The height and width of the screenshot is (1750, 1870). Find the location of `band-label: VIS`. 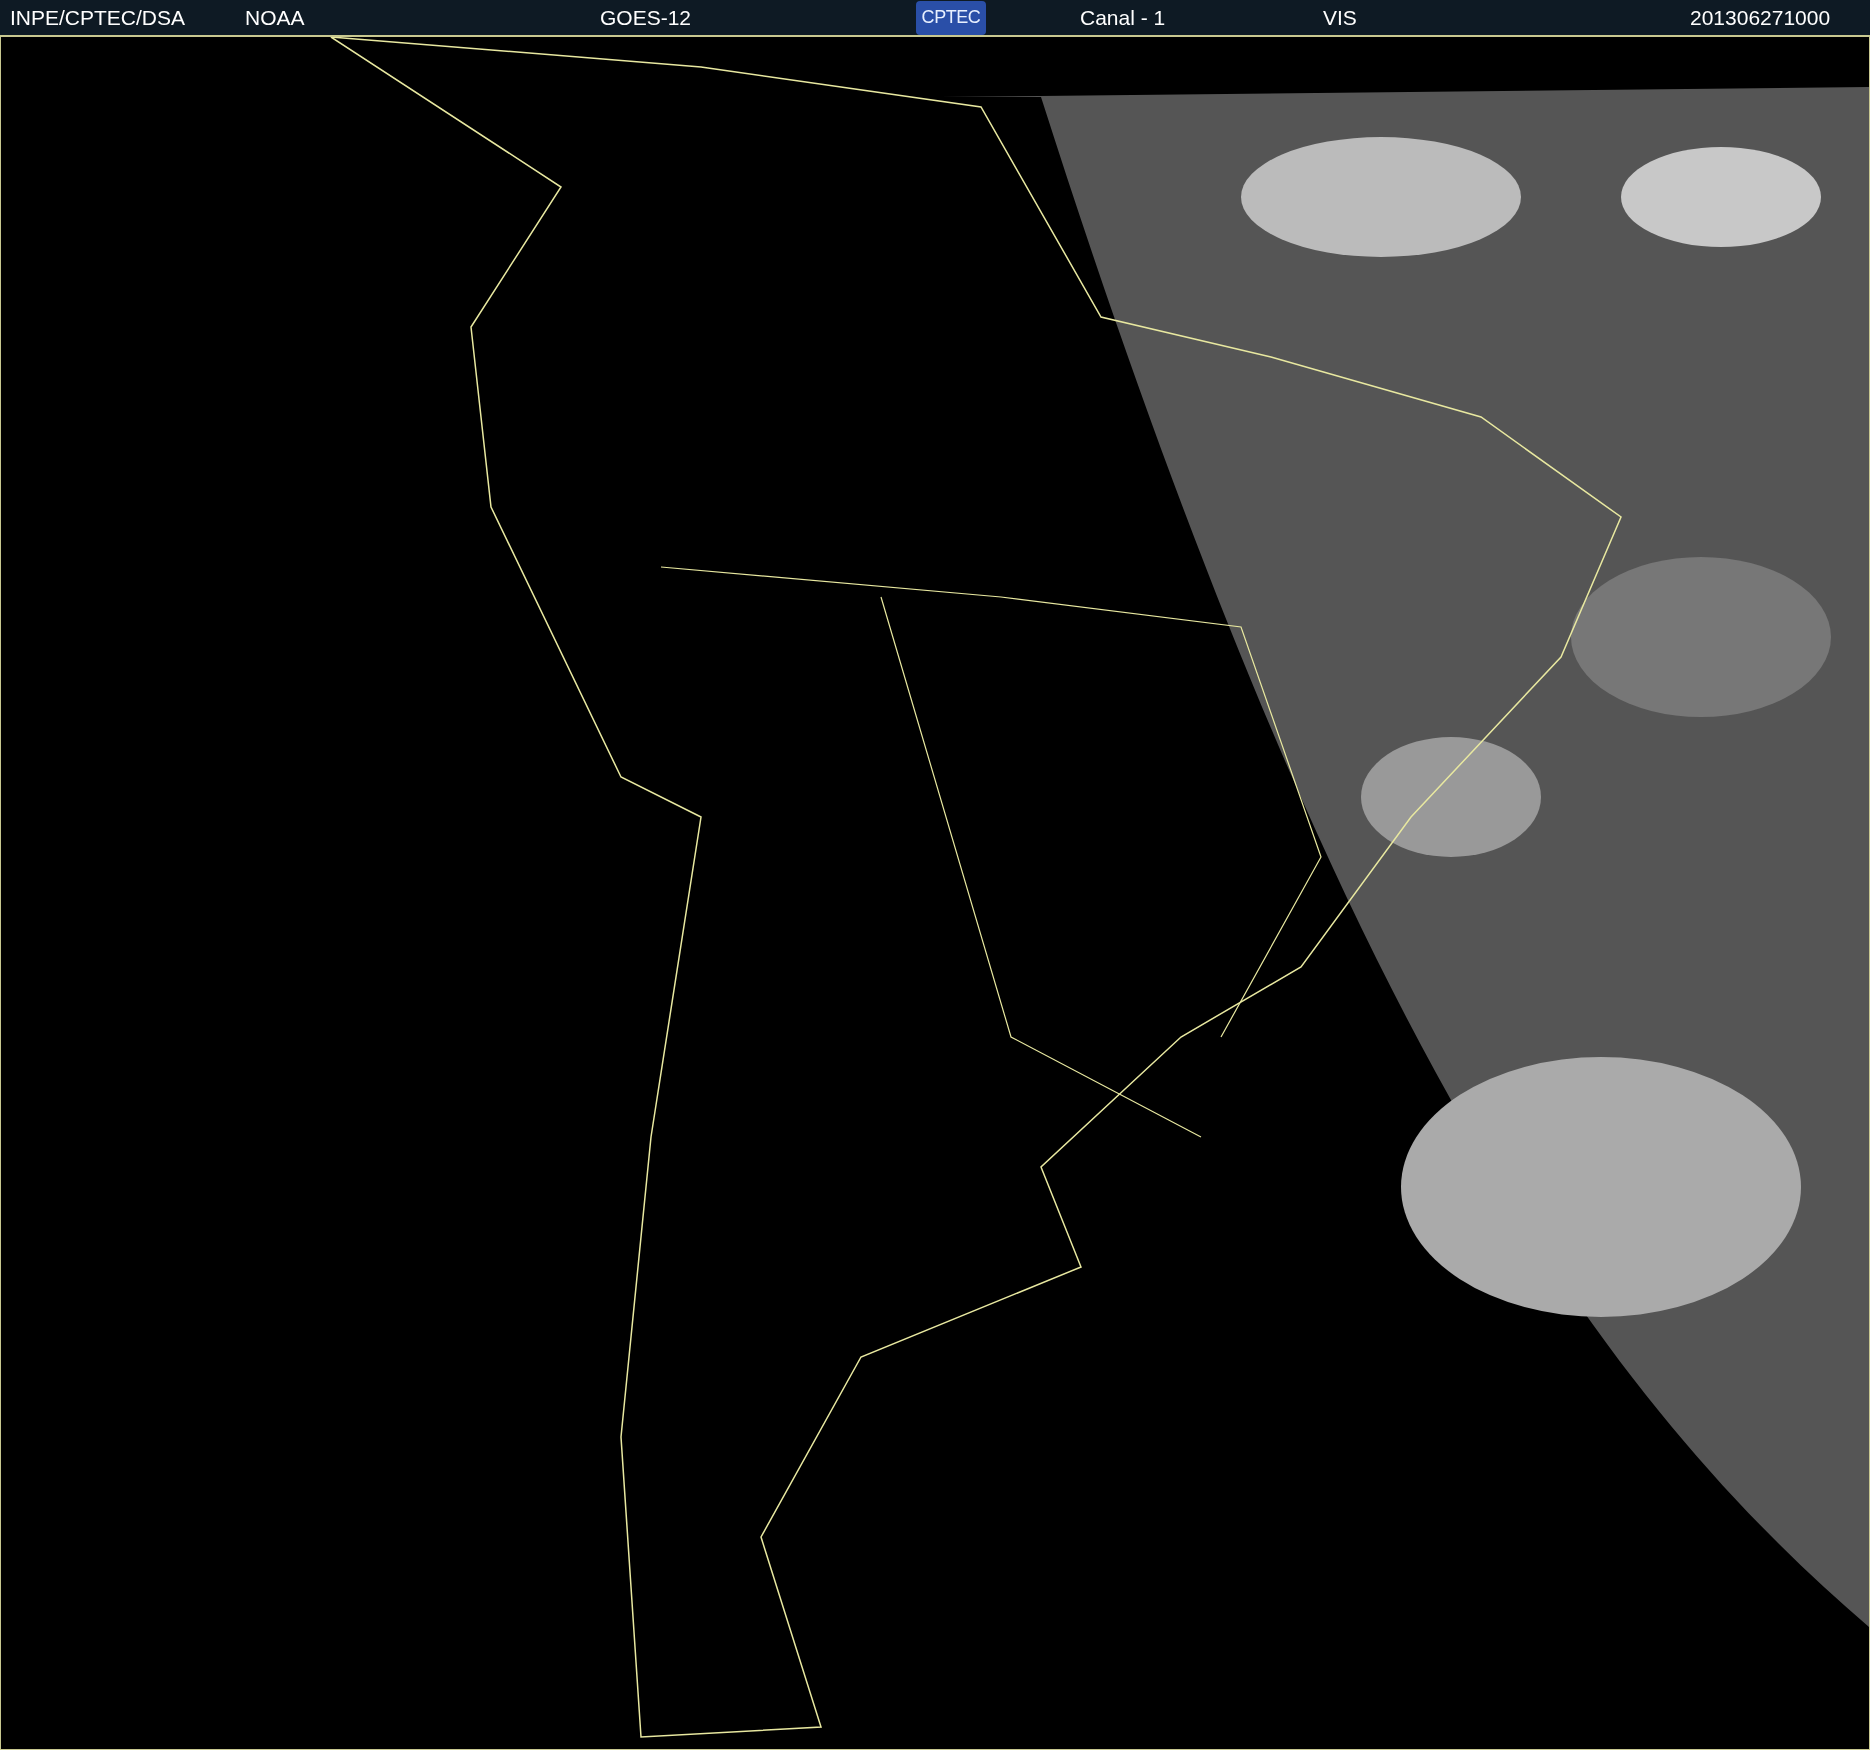

band-label: VIS is located at coordinates (1340, 17).